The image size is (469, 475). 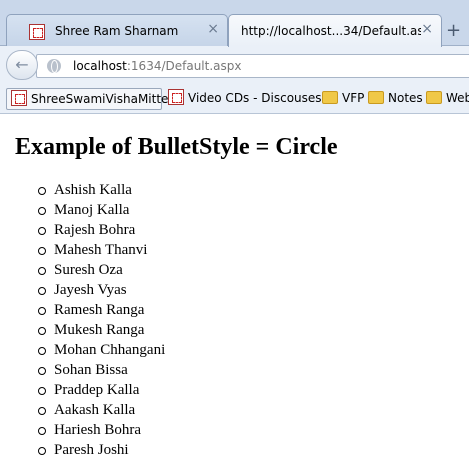 What do you see at coordinates (101, 190) in the screenshot?
I see `list-item: Ashish Kalla` at bounding box center [101, 190].